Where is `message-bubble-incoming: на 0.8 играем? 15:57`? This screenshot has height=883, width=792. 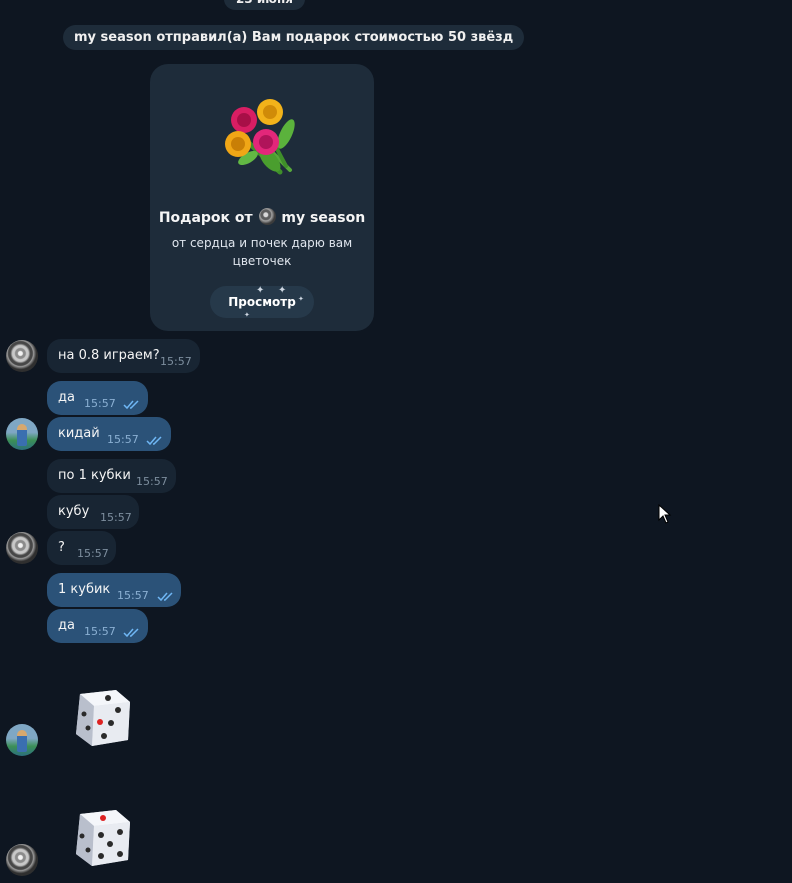 message-bubble-incoming: на 0.8 играем? 15:57 is located at coordinates (123, 356).